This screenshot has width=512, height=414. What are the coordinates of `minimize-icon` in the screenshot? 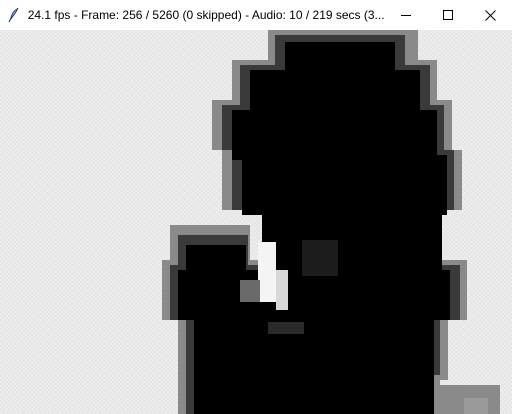 It's located at (405, 15).